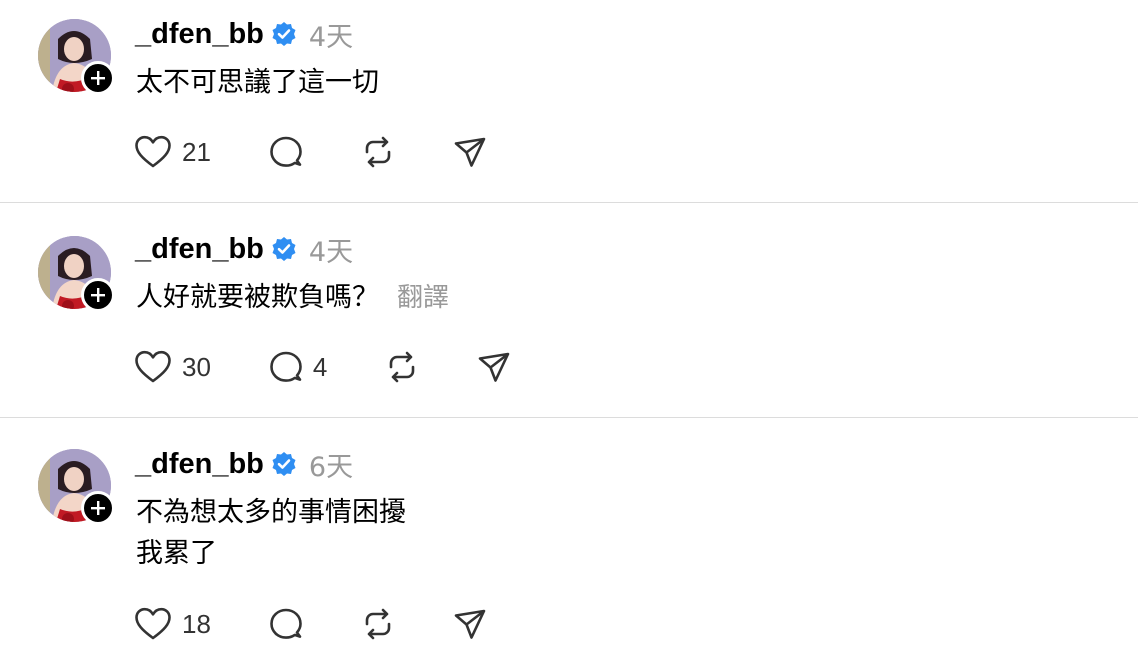 The height and width of the screenshot is (654, 1138). I want to click on post-text: 太不可思議了這一切, so click(257, 82).